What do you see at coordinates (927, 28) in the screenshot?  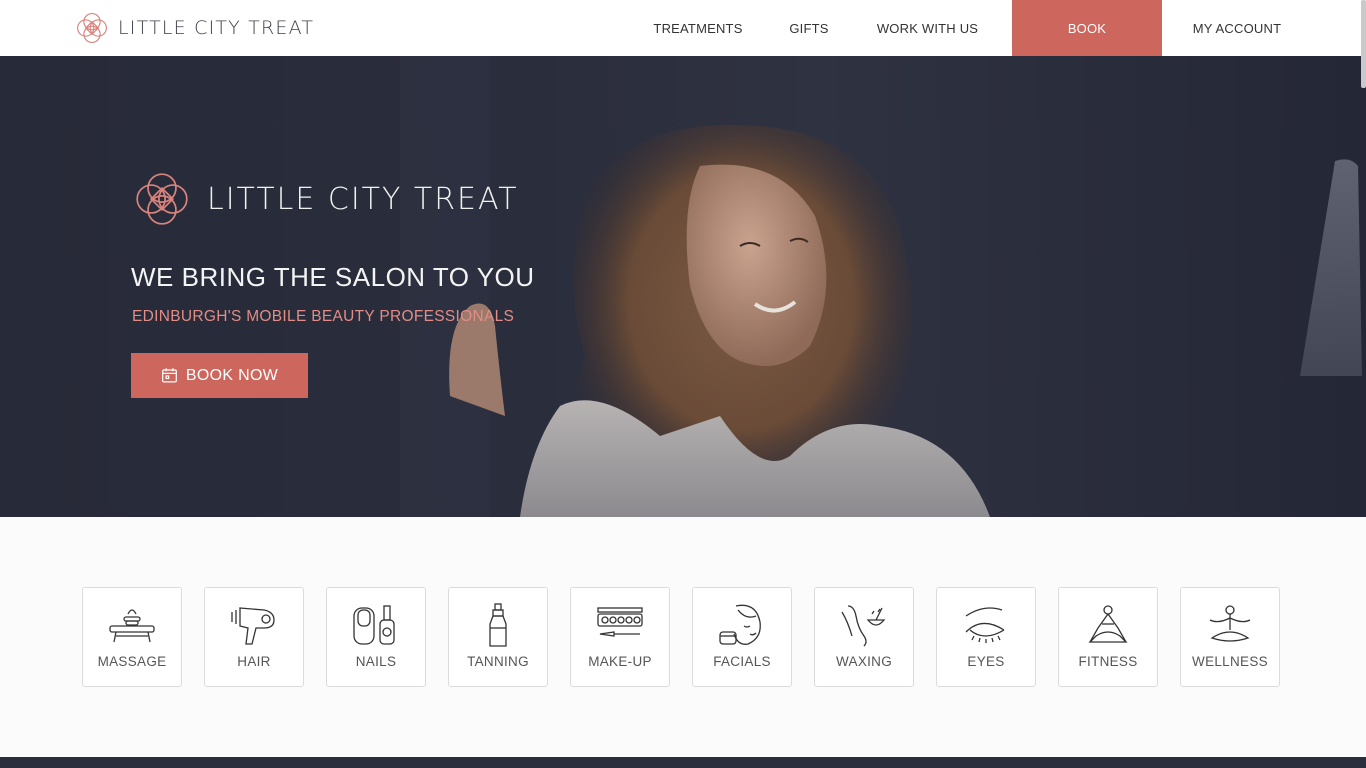 I see `nav-work-with-us: WORK WITH US` at bounding box center [927, 28].